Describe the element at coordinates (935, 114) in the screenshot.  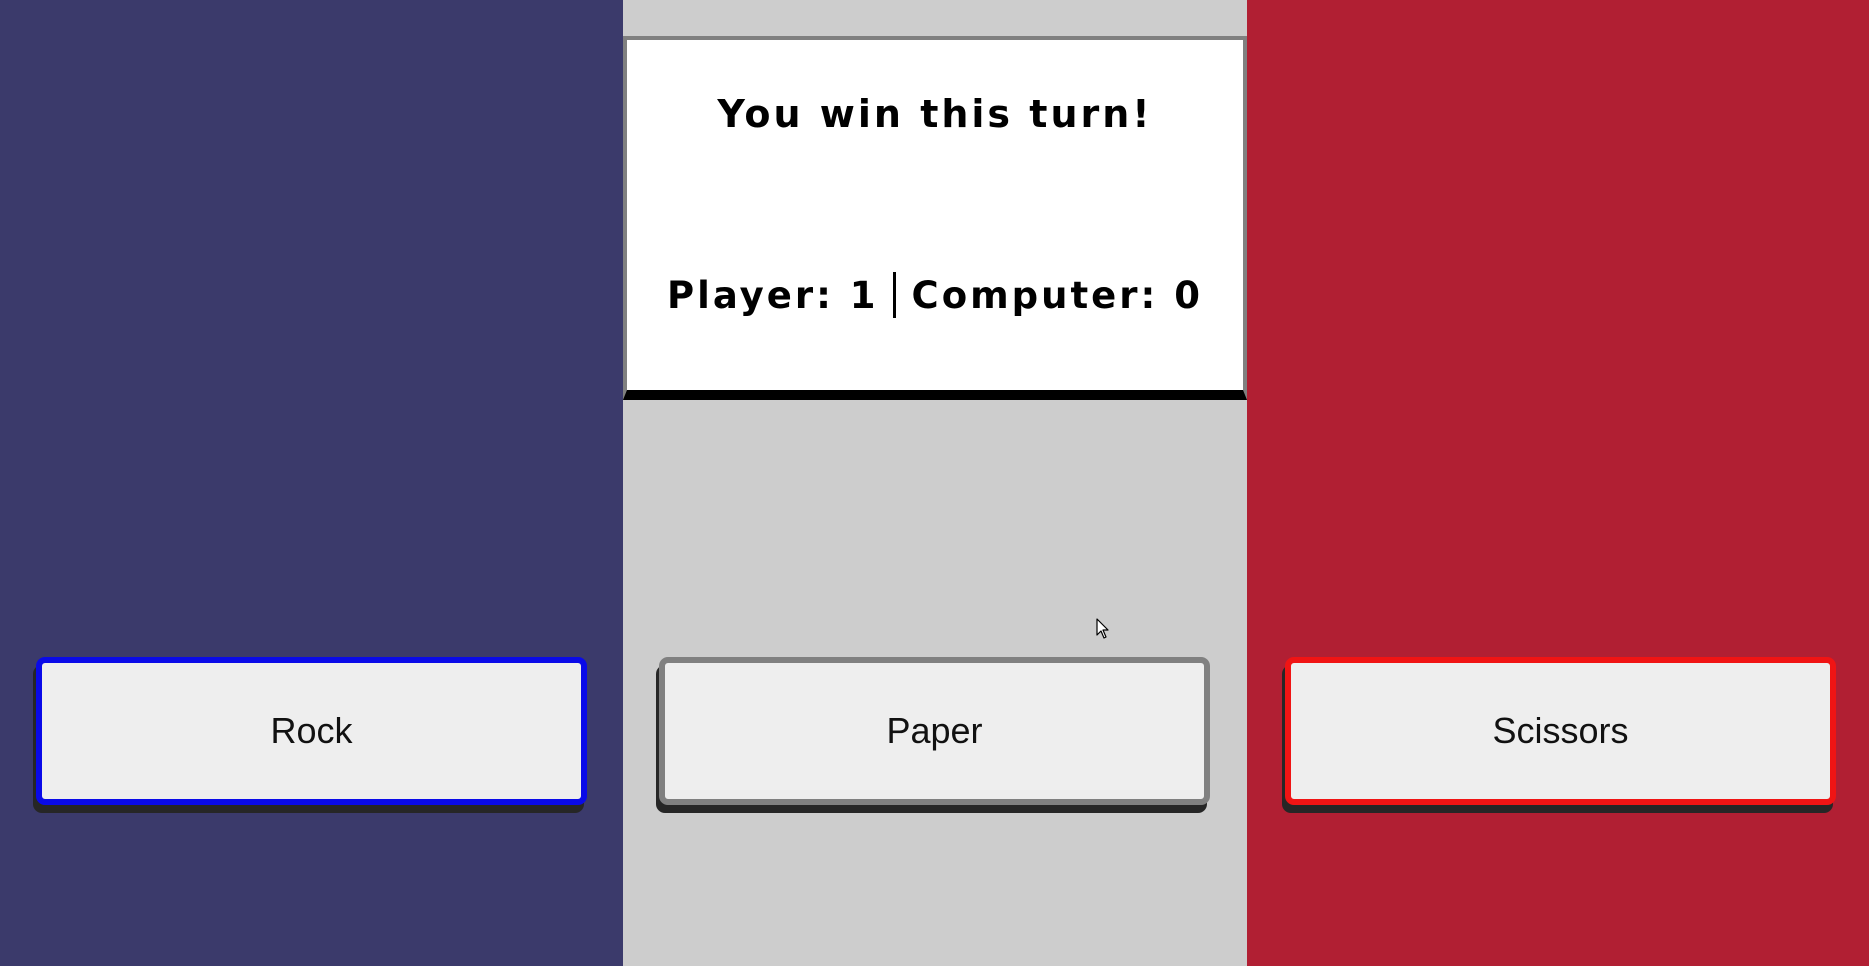
I see `turn-result-message: You win this turn!` at that location.